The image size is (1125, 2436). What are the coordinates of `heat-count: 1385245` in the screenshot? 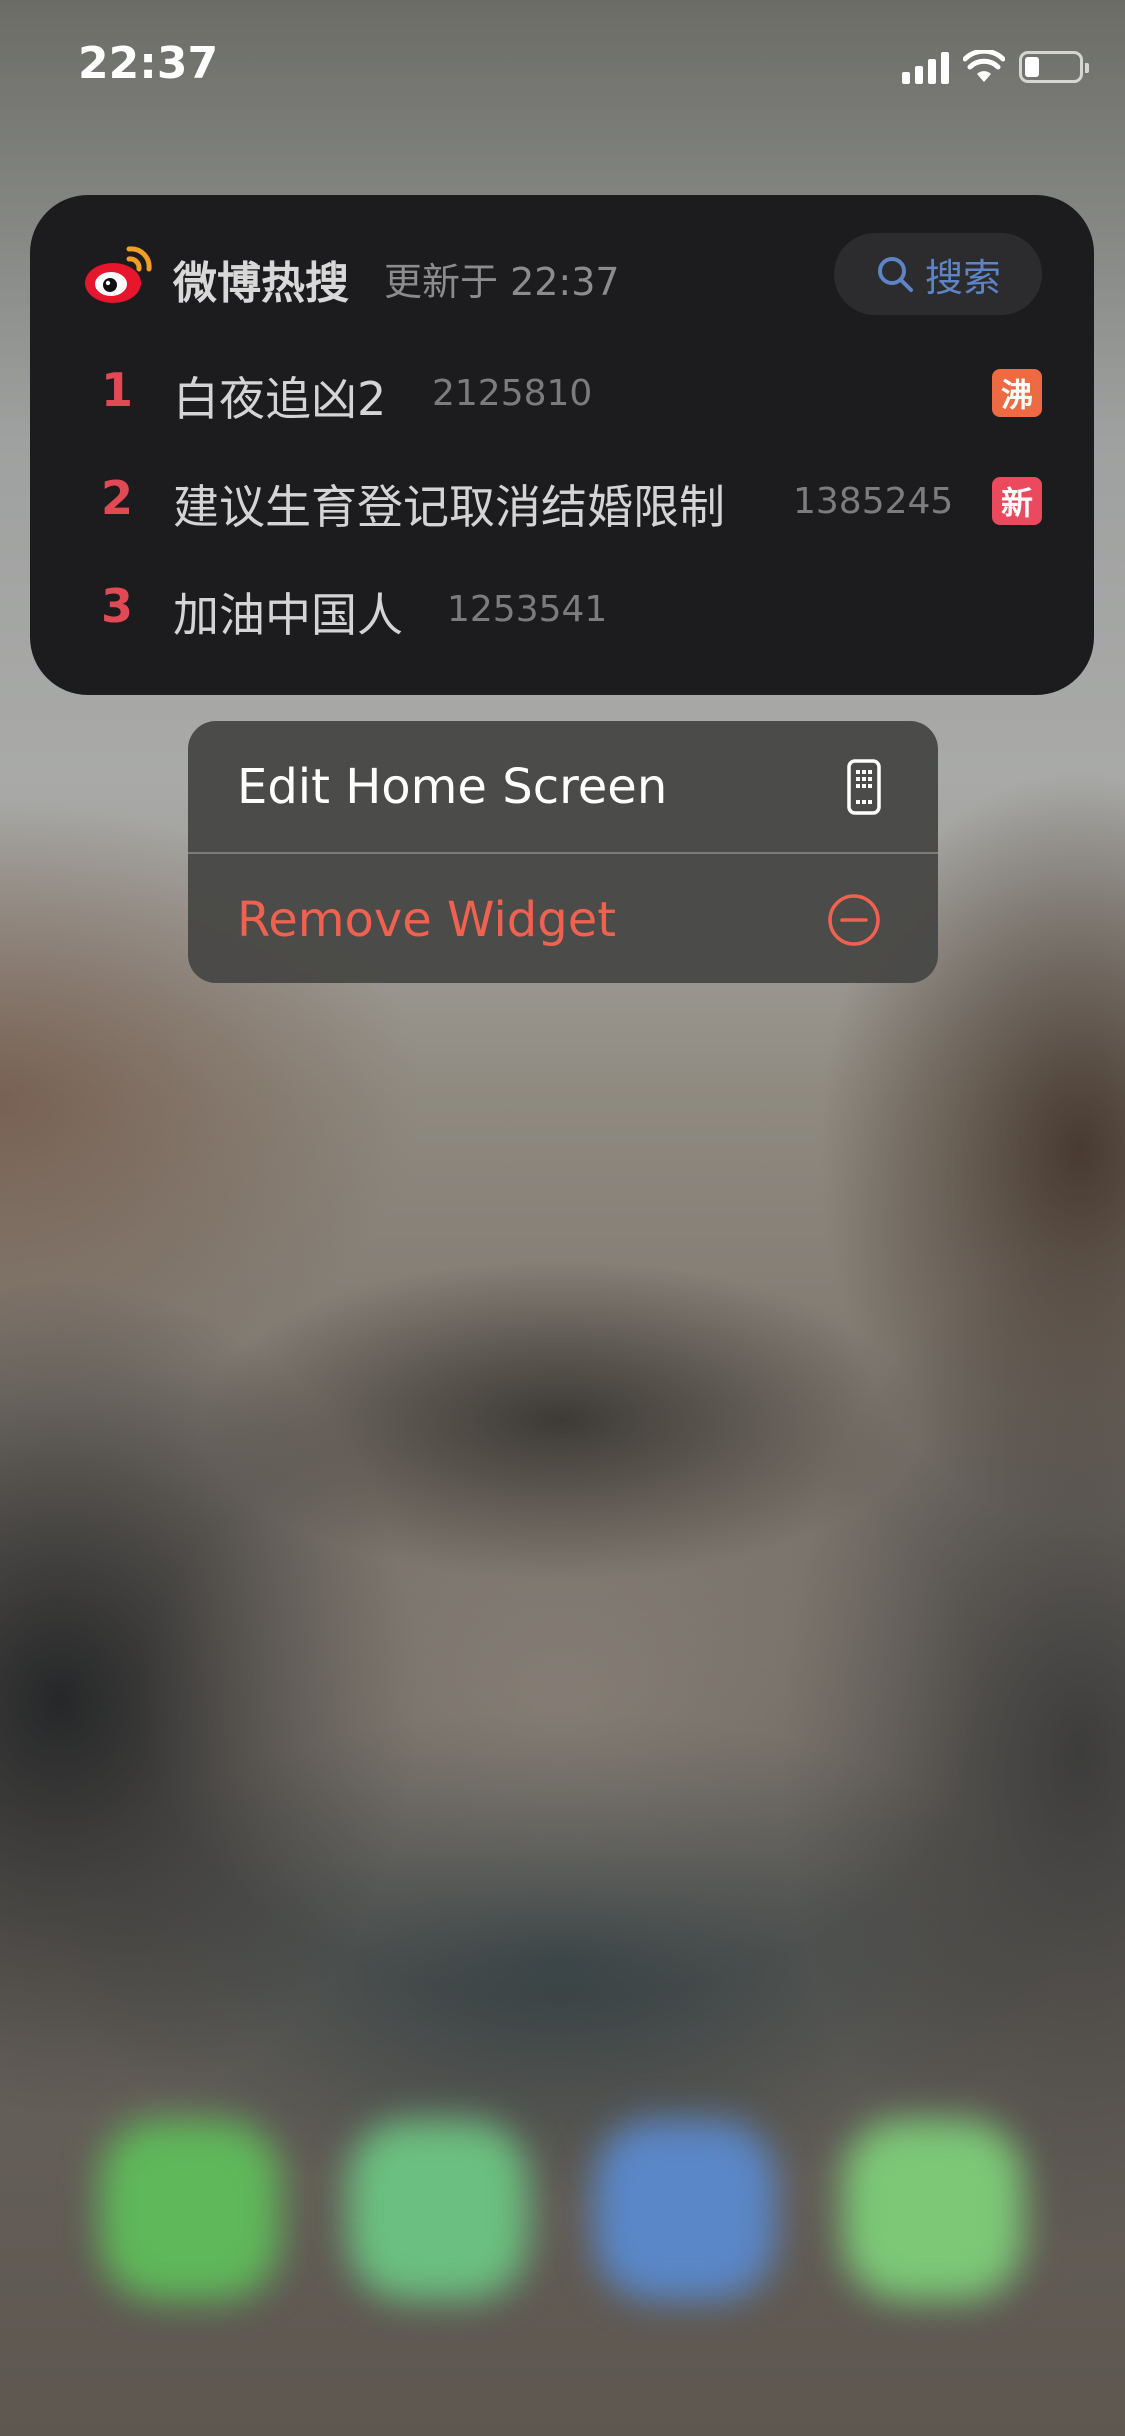 It's located at (873, 501).